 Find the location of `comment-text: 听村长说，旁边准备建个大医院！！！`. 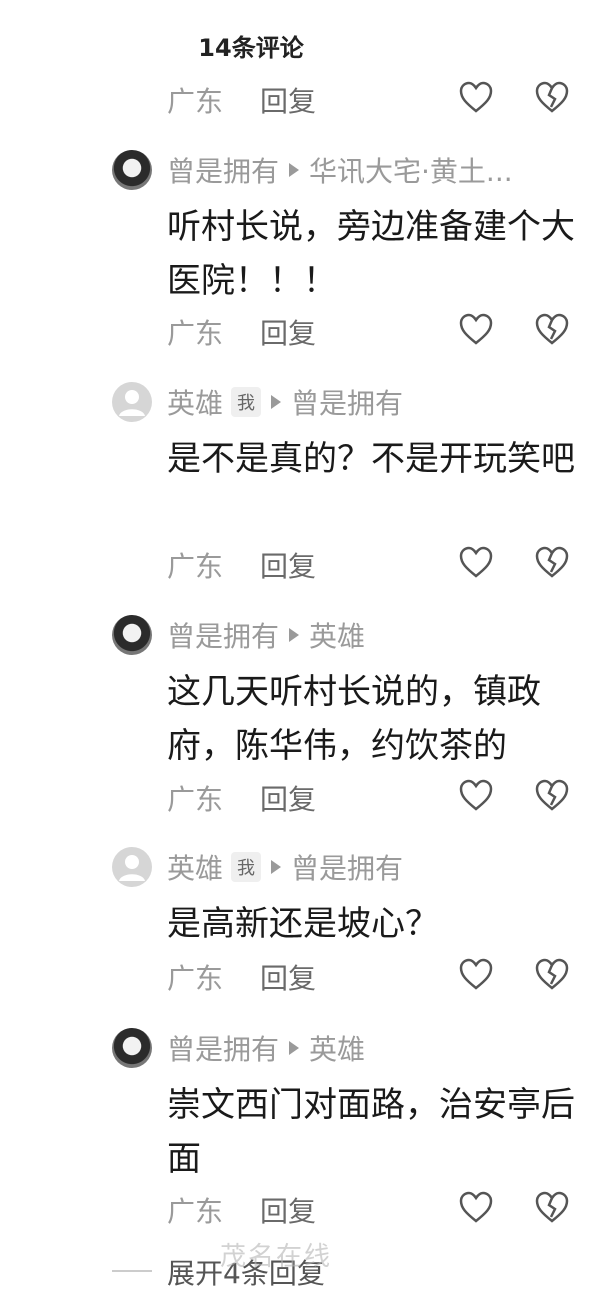

comment-text: 听村长说，旁边准备建个大医院！！！ is located at coordinates (371, 254).